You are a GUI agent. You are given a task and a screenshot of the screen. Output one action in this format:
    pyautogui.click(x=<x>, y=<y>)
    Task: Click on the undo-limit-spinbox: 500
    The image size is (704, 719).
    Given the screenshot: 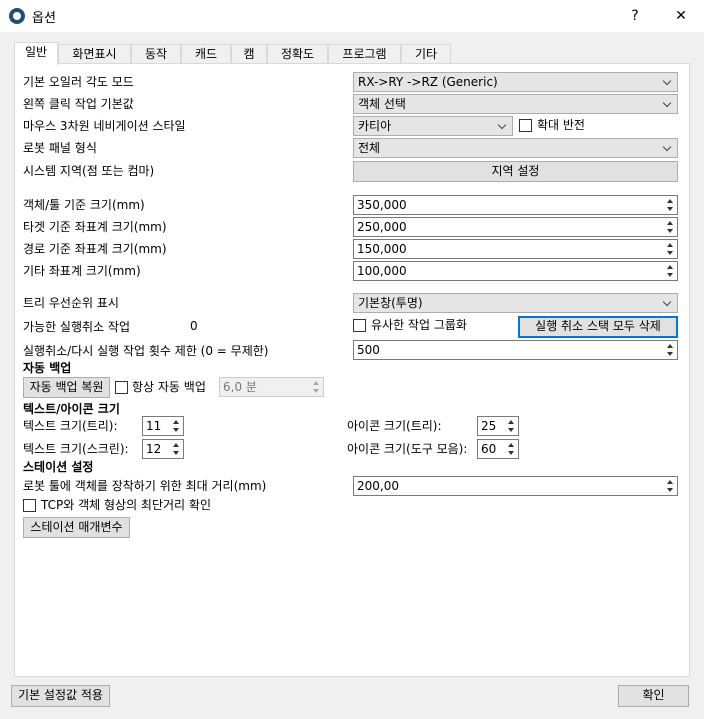 What is the action you would take?
    pyautogui.click(x=515, y=350)
    